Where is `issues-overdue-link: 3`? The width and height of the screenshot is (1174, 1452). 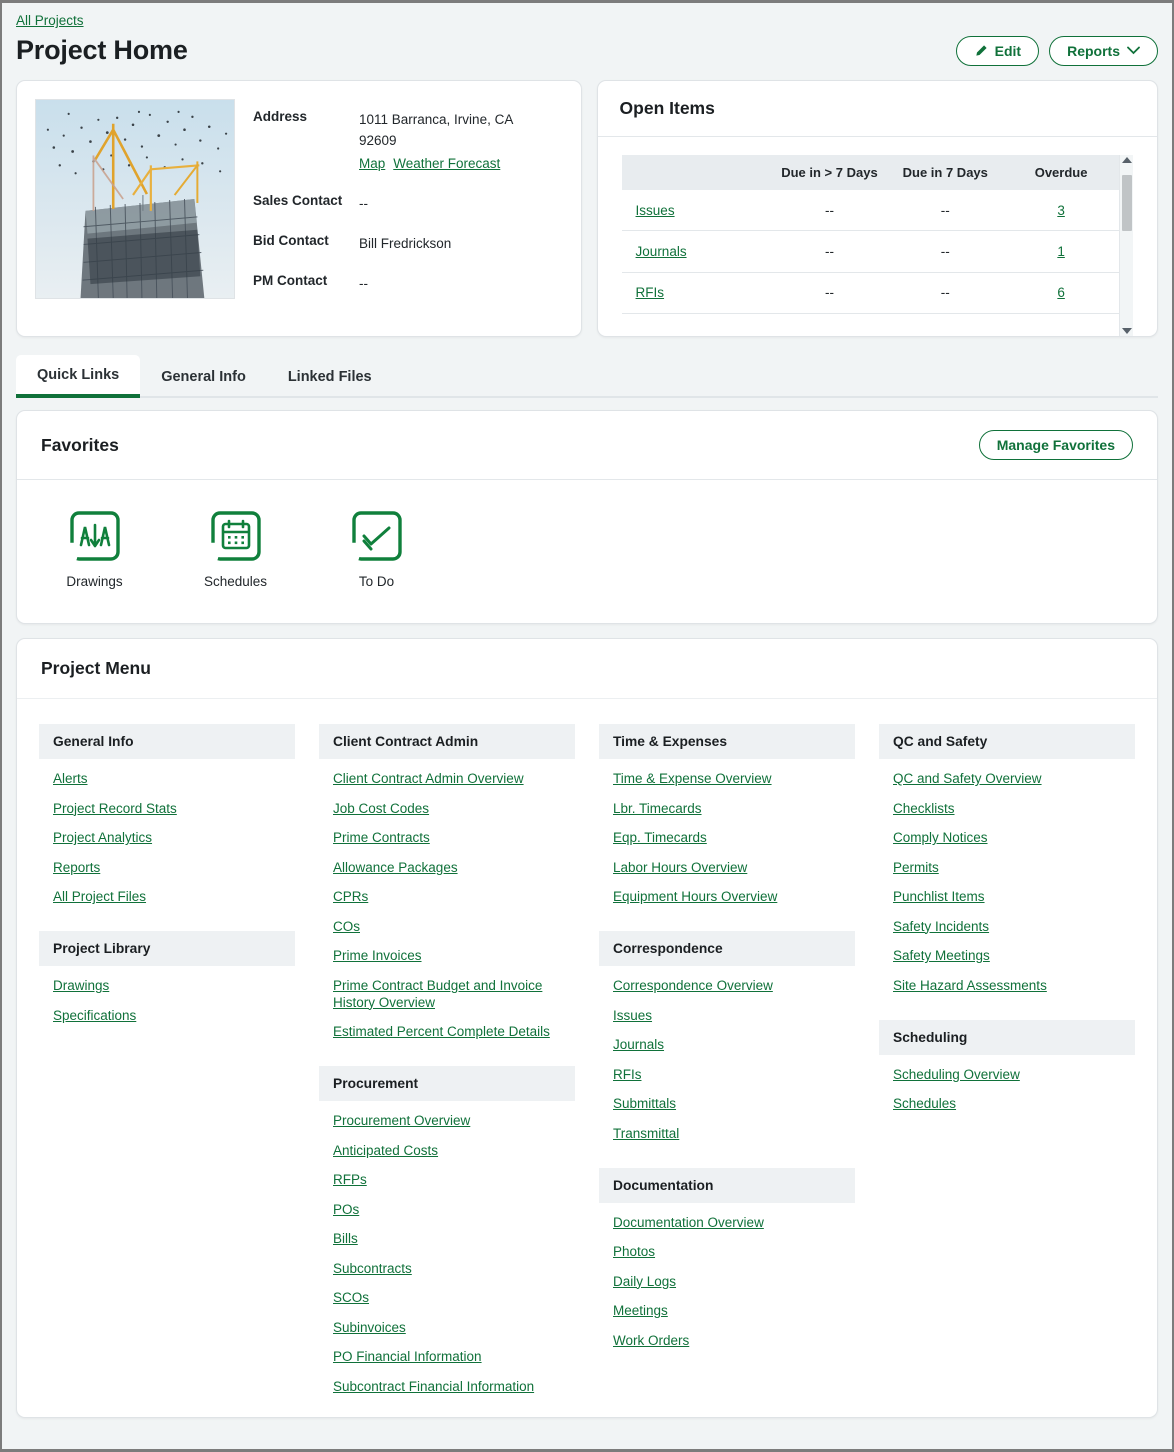 issues-overdue-link: 3 is located at coordinates (1061, 210).